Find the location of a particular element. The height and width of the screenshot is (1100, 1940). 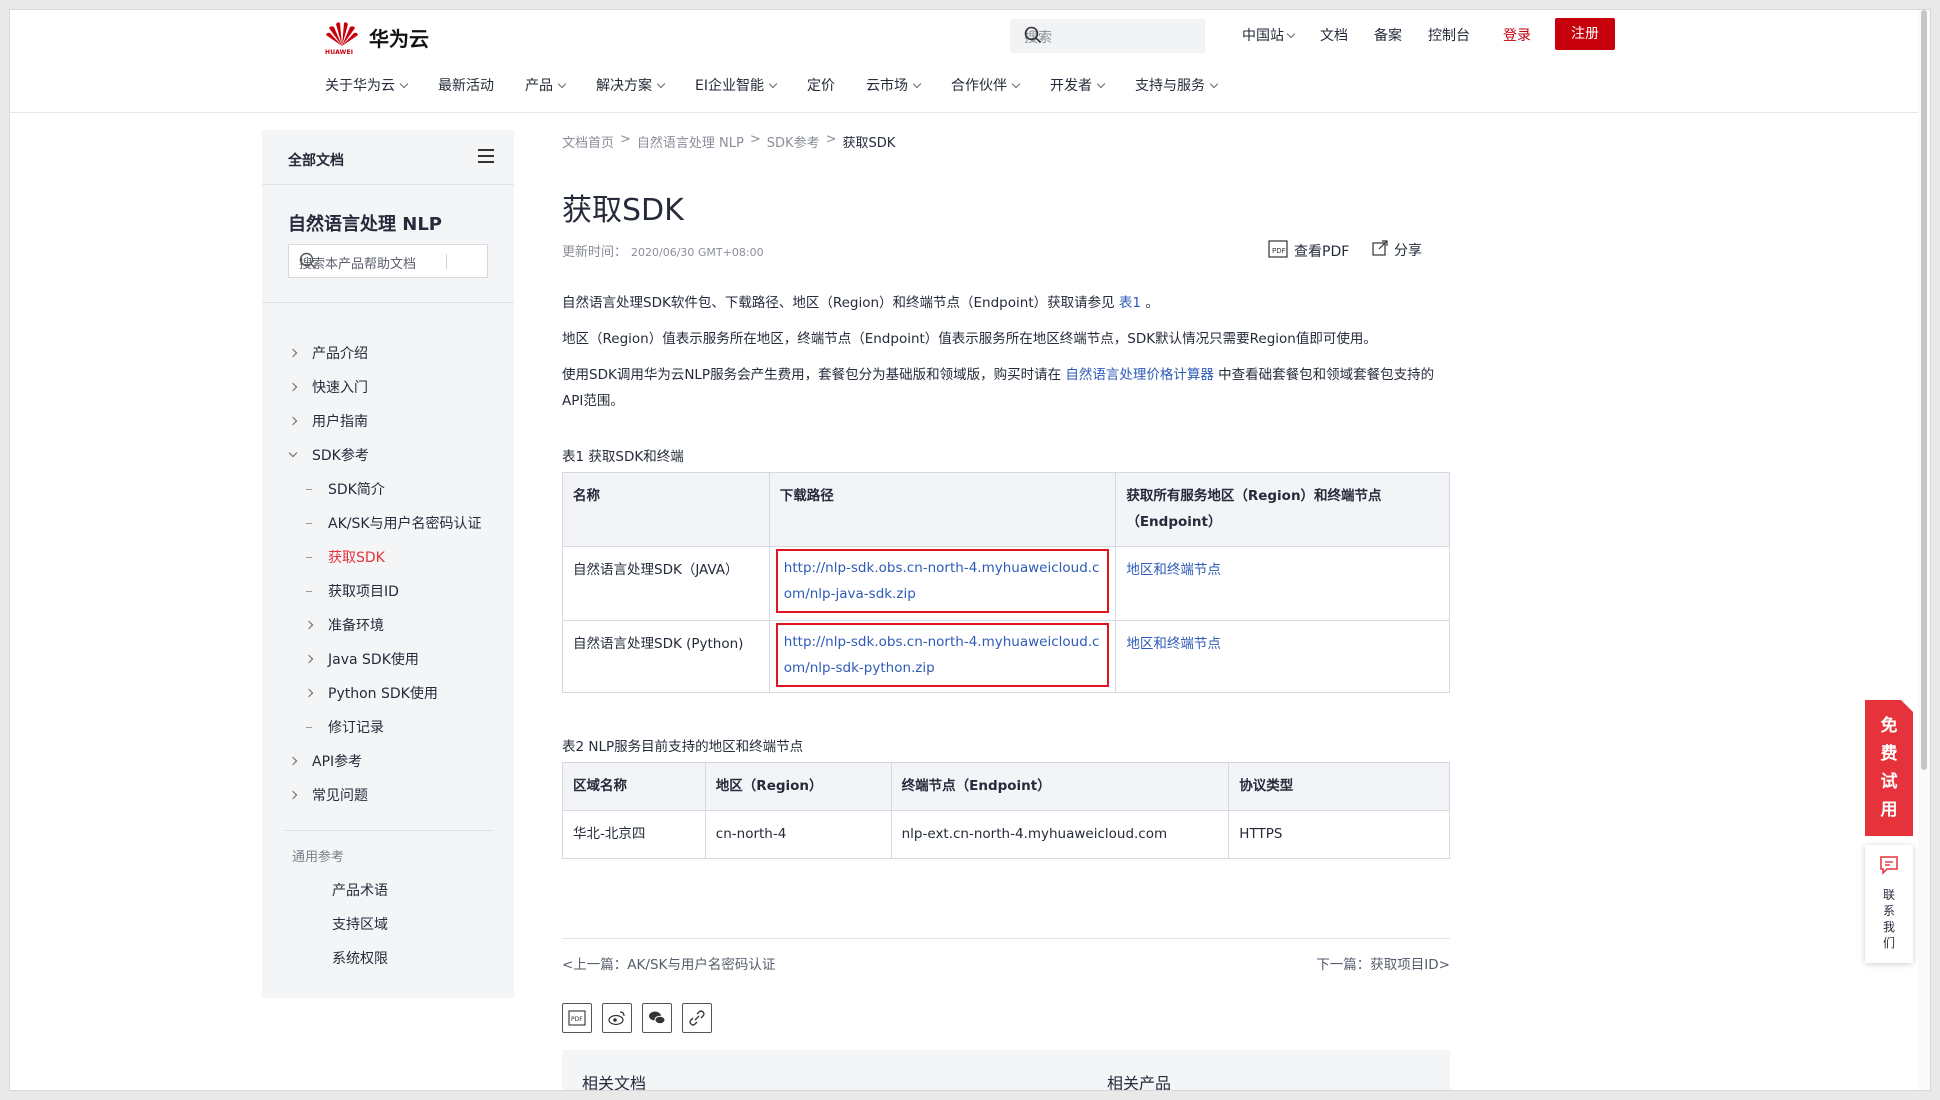

breadcrumb-item: 文档首页 is located at coordinates (588, 141).